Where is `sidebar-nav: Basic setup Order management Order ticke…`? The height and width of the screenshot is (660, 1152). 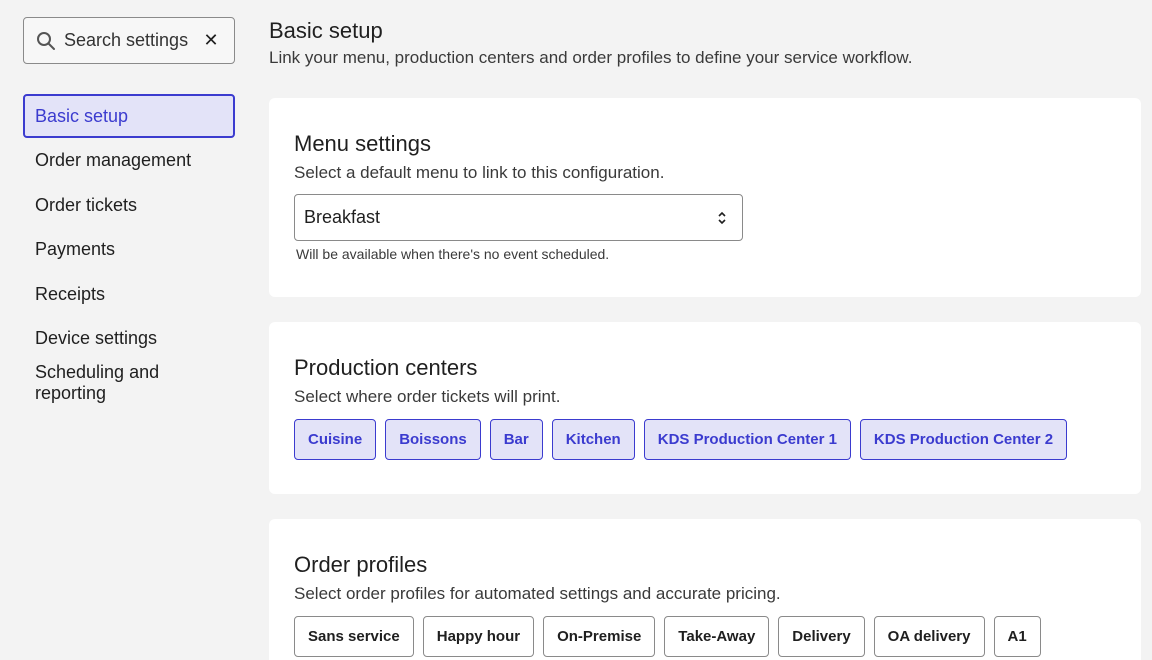 sidebar-nav: Basic setup Order management Order ticke… is located at coordinates (129, 249).